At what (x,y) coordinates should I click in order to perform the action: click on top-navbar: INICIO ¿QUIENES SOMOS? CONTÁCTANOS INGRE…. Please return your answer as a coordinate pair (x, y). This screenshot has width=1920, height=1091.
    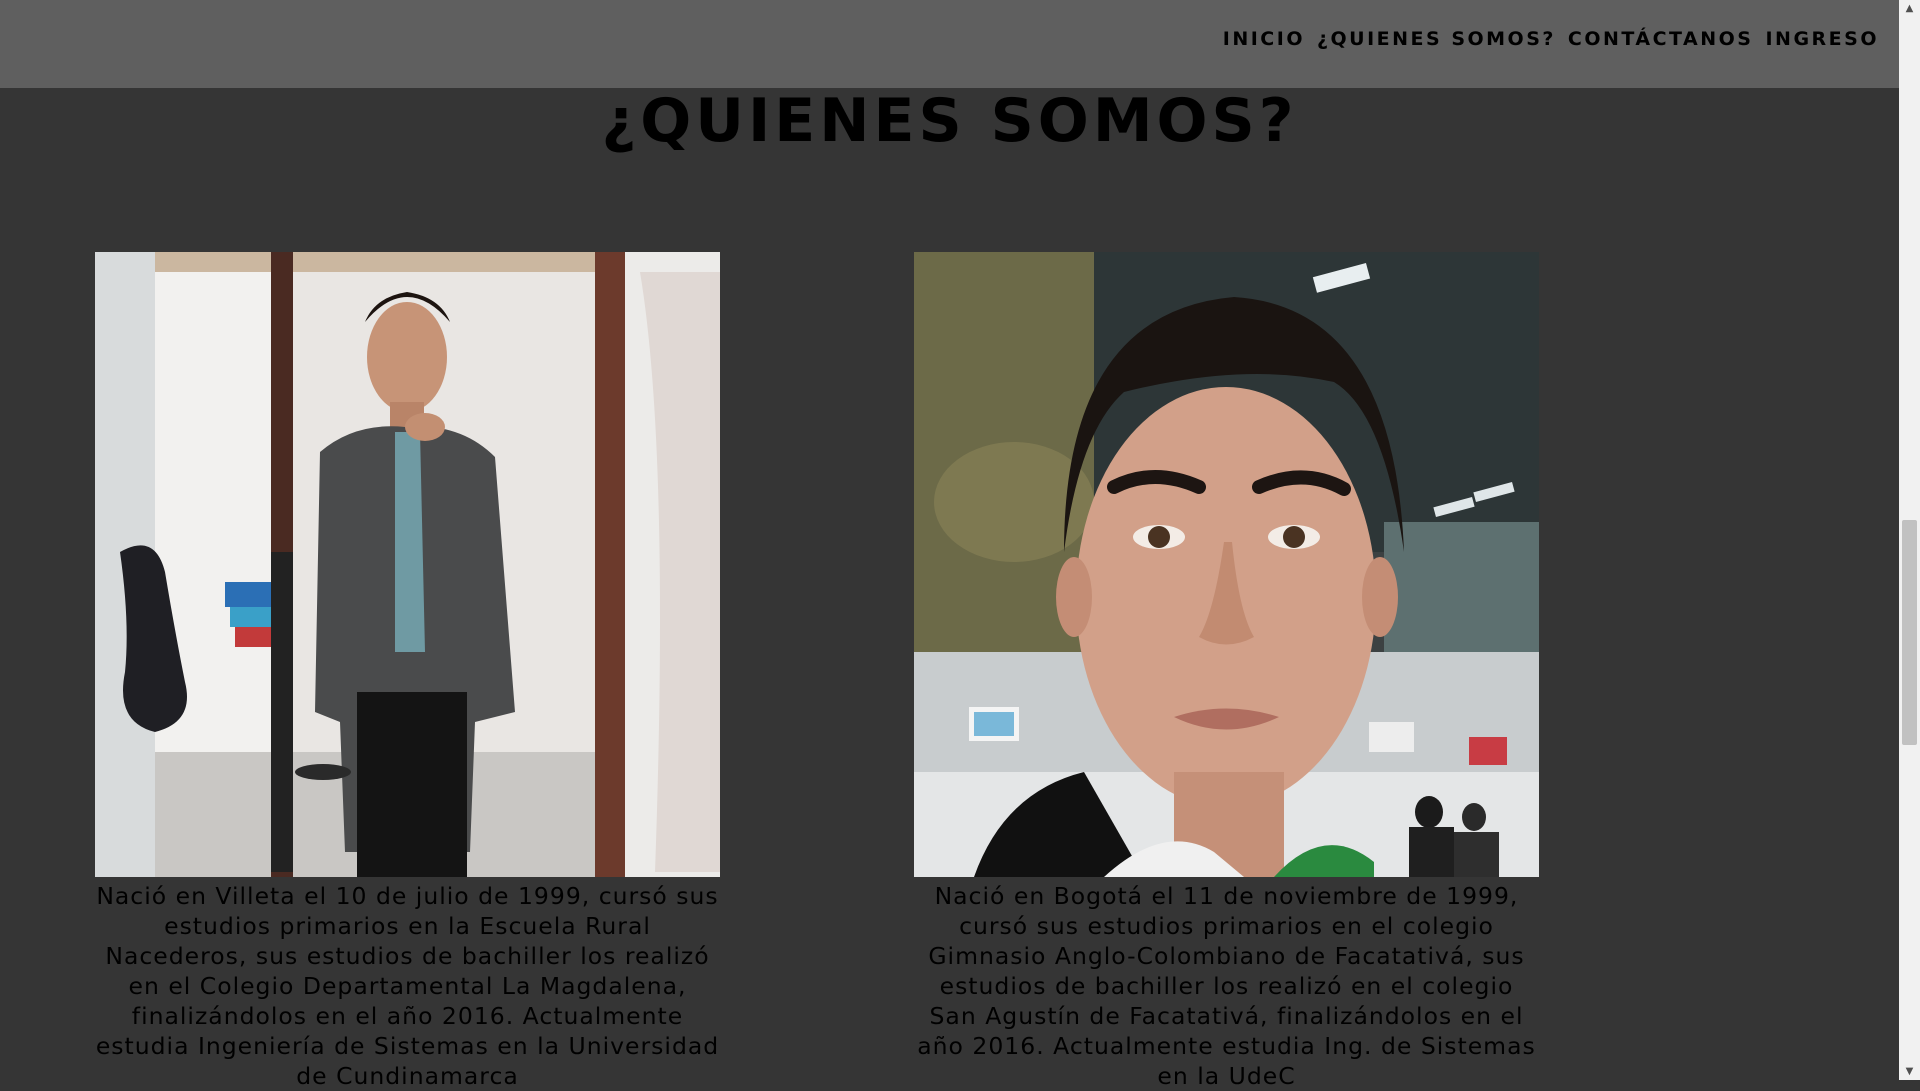
    Looking at the image, I should click on (949, 44).